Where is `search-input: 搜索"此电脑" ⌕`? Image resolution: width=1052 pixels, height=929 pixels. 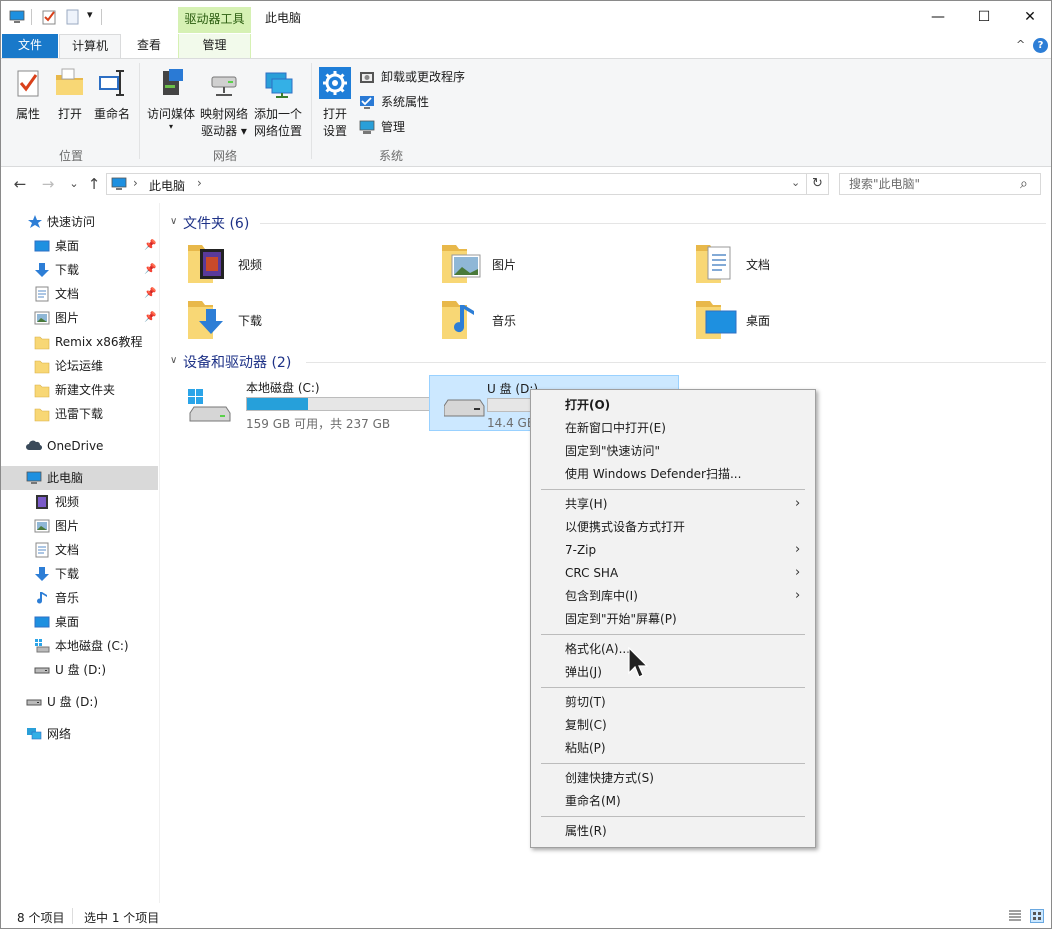
search-input: 搜索"此电脑" ⌕ is located at coordinates (940, 184).